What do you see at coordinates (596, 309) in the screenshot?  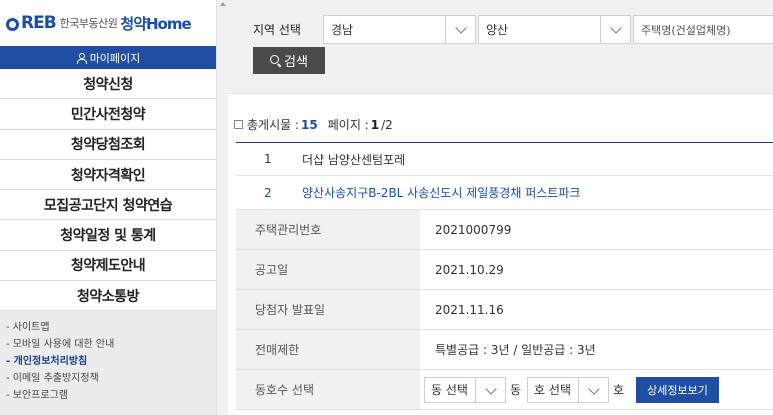 I see `detail-value: 2021.11.16` at bounding box center [596, 309].